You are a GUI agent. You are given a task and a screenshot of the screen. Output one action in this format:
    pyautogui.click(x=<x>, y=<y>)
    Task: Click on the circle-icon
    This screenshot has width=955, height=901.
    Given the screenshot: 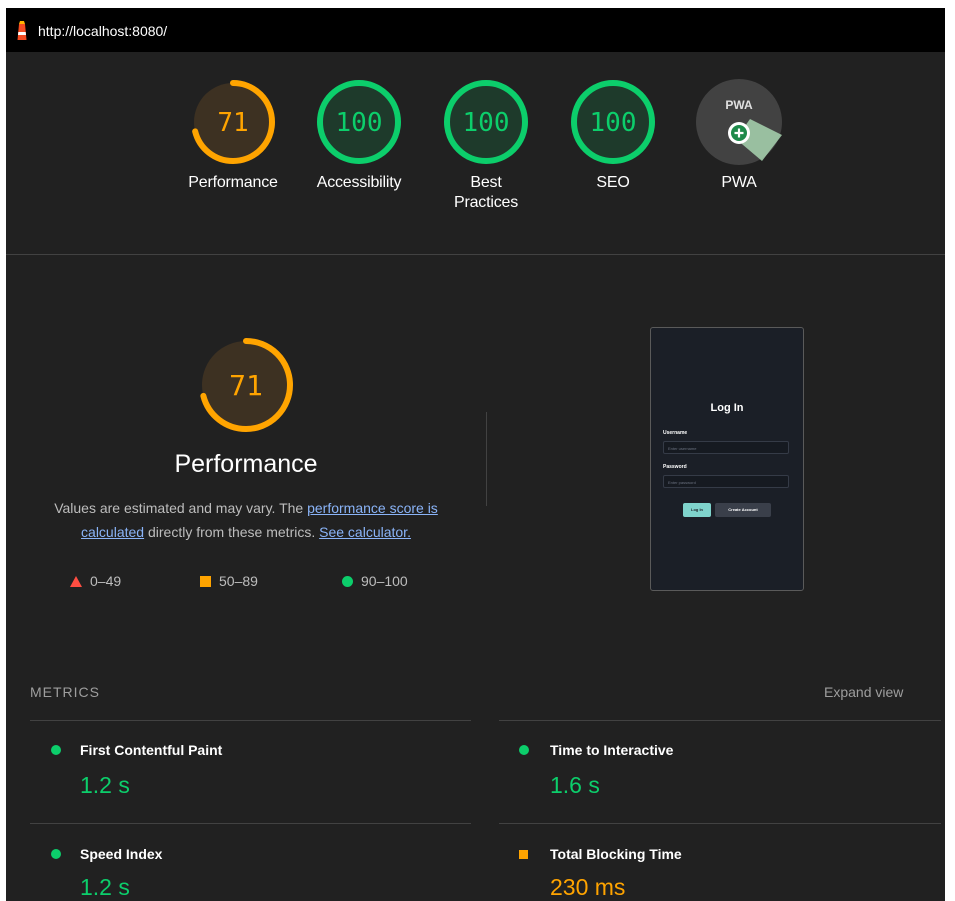 What is the action you would take?
    pyautogui.click(x=347, y=581)
    